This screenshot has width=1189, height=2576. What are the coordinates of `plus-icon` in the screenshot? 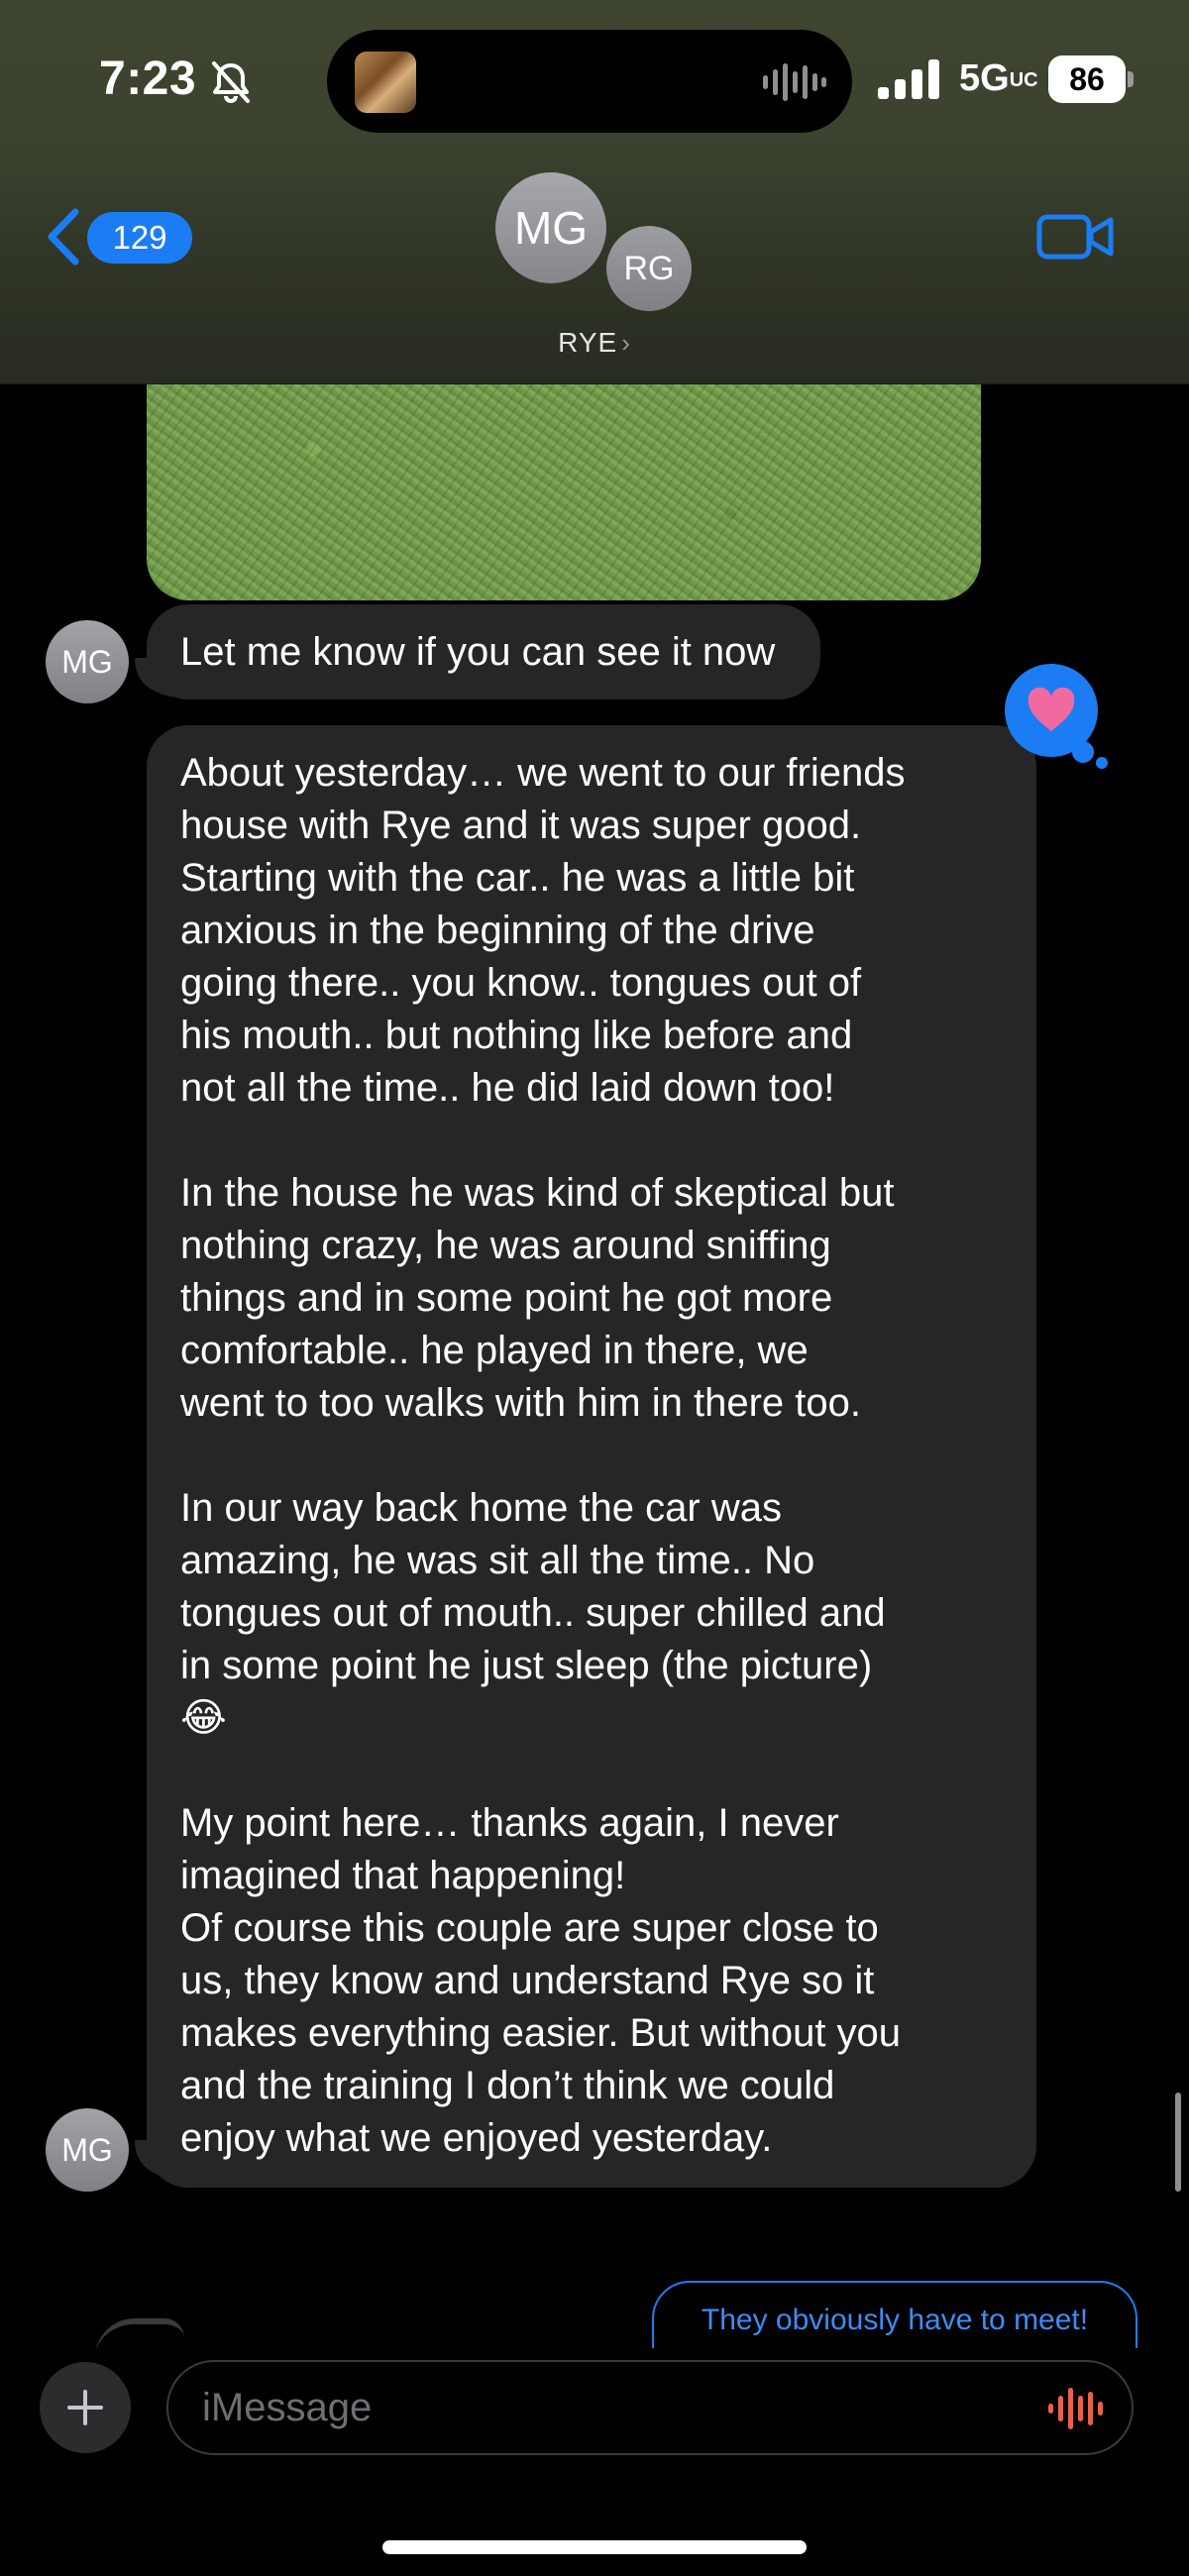 It's located at (85, 2407).